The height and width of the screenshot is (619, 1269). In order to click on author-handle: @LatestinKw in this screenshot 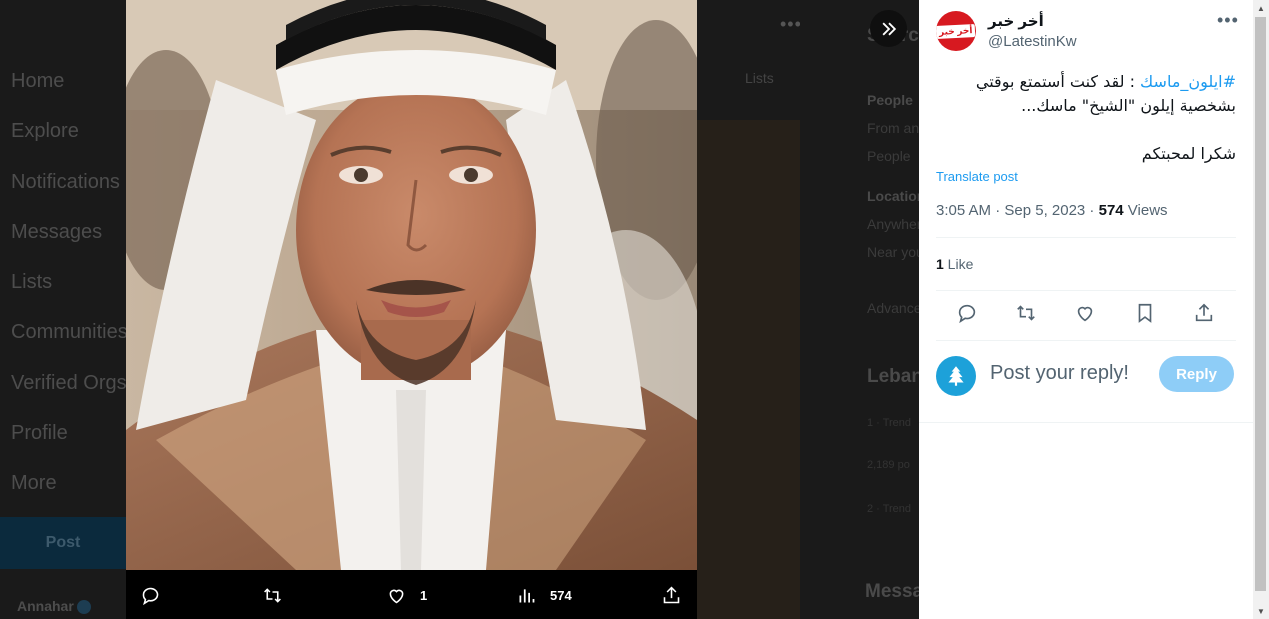, I will do `click(1032, 41)`.